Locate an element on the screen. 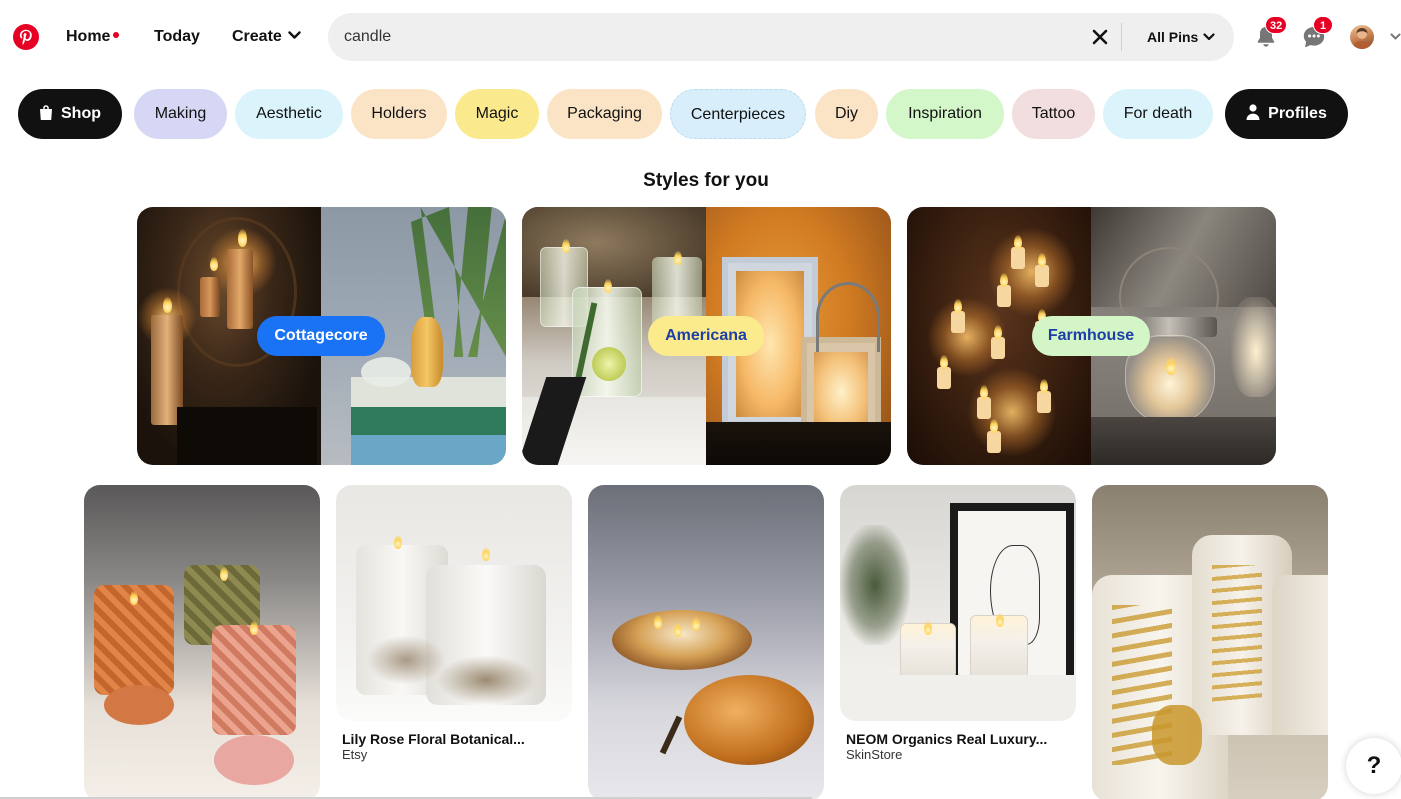 This screenshot has height=799, width=1401. search-input is located at coordinates (714, 37).